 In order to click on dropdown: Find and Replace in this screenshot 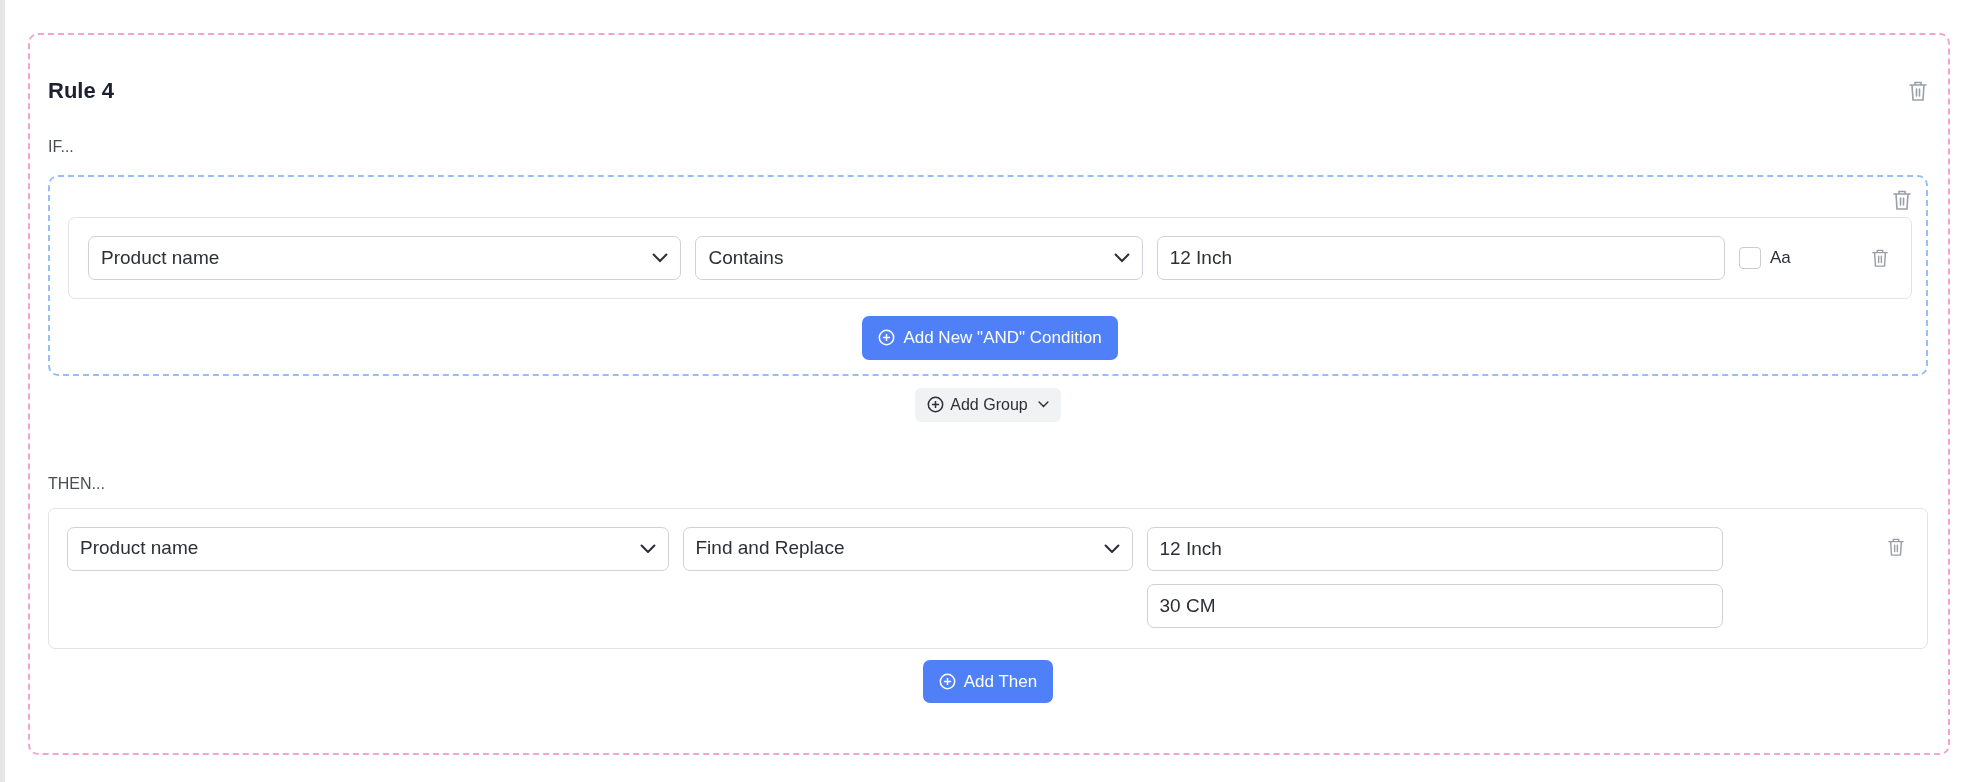, I will do `click(907, 548)`.